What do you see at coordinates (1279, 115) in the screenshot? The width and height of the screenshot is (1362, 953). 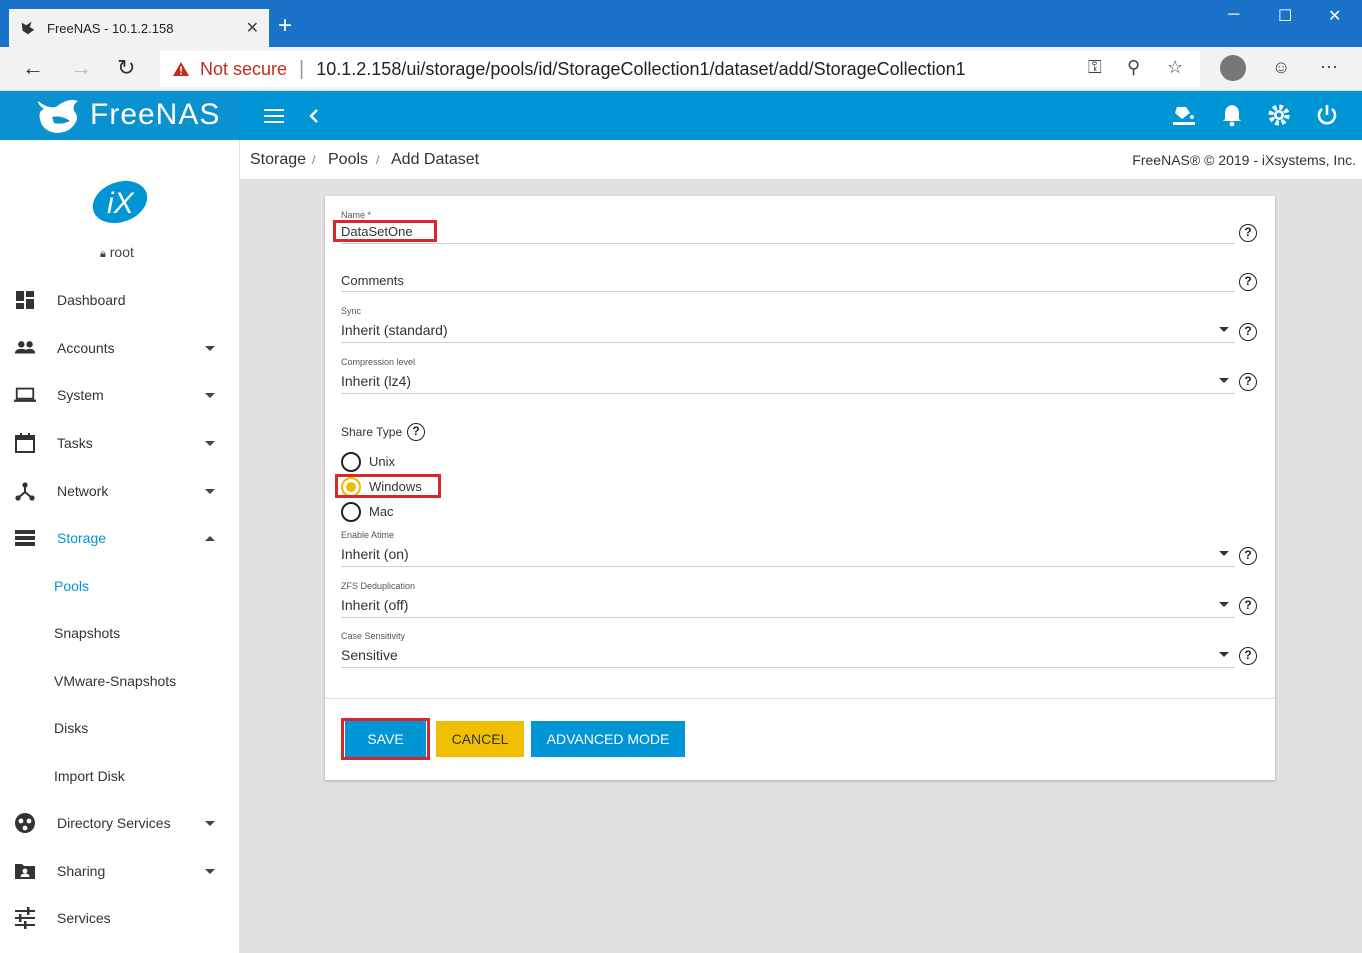 I see `settings-gear-icon` at bounding box center [1279, 115].